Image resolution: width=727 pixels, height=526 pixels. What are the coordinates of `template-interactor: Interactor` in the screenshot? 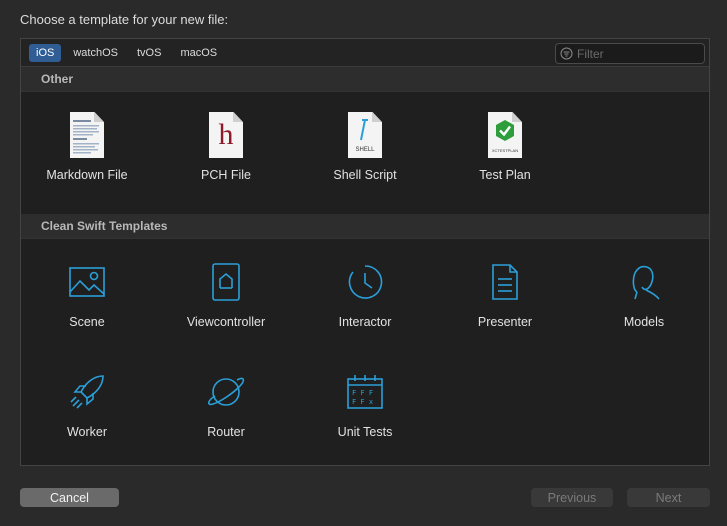 It's located at (365, 293).